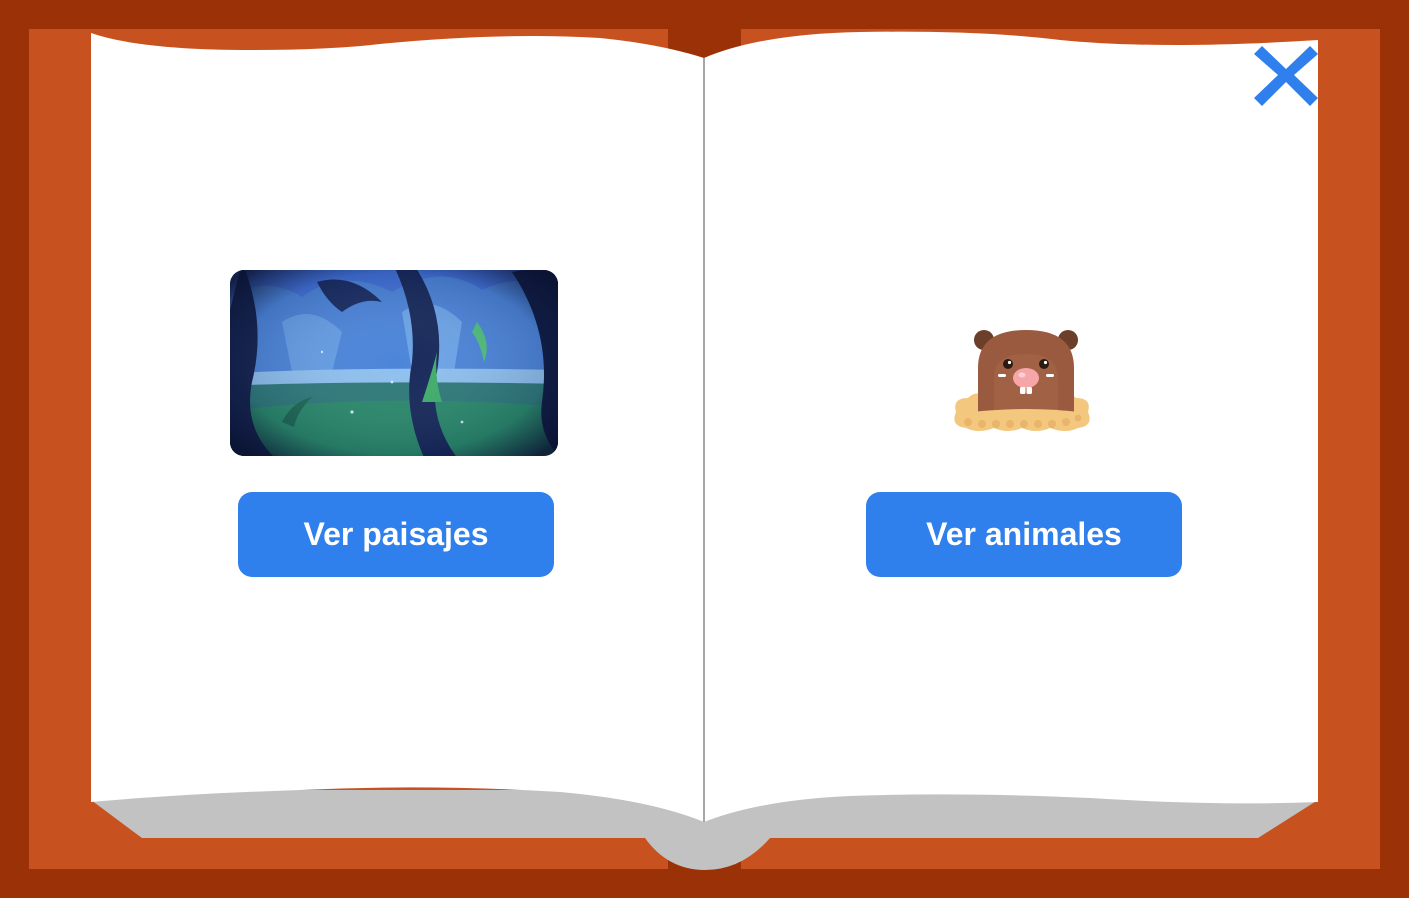 This screenshot has width=1409, height=898. I want to click on view-animals-button: Ver animales, so click(1024, 534).